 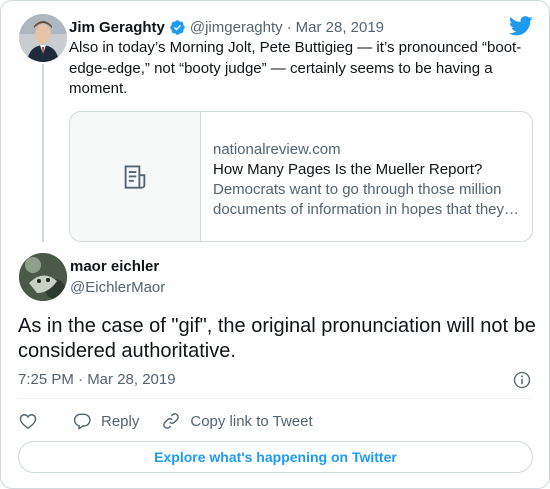 I want to click on reply-author-name: maor eichler, so click(x=114, y=266).